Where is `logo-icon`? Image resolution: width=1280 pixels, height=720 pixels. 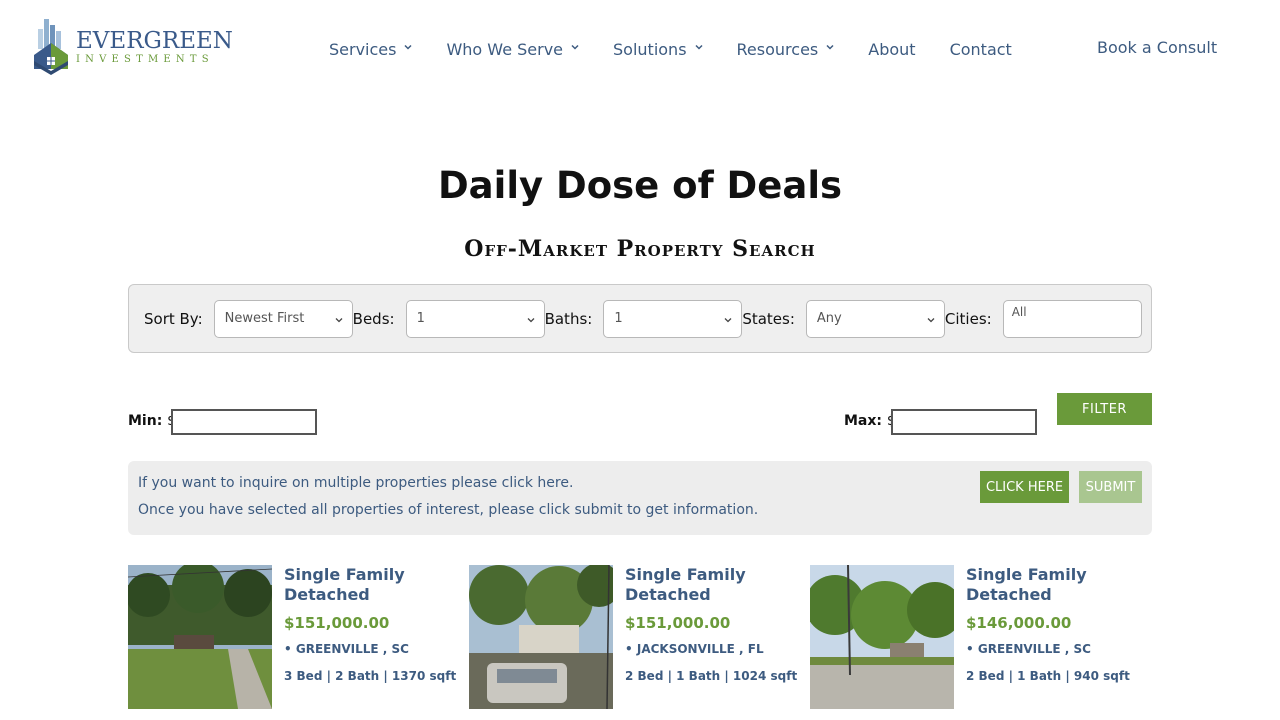
logo-icon is located at coordinates (51, 47).